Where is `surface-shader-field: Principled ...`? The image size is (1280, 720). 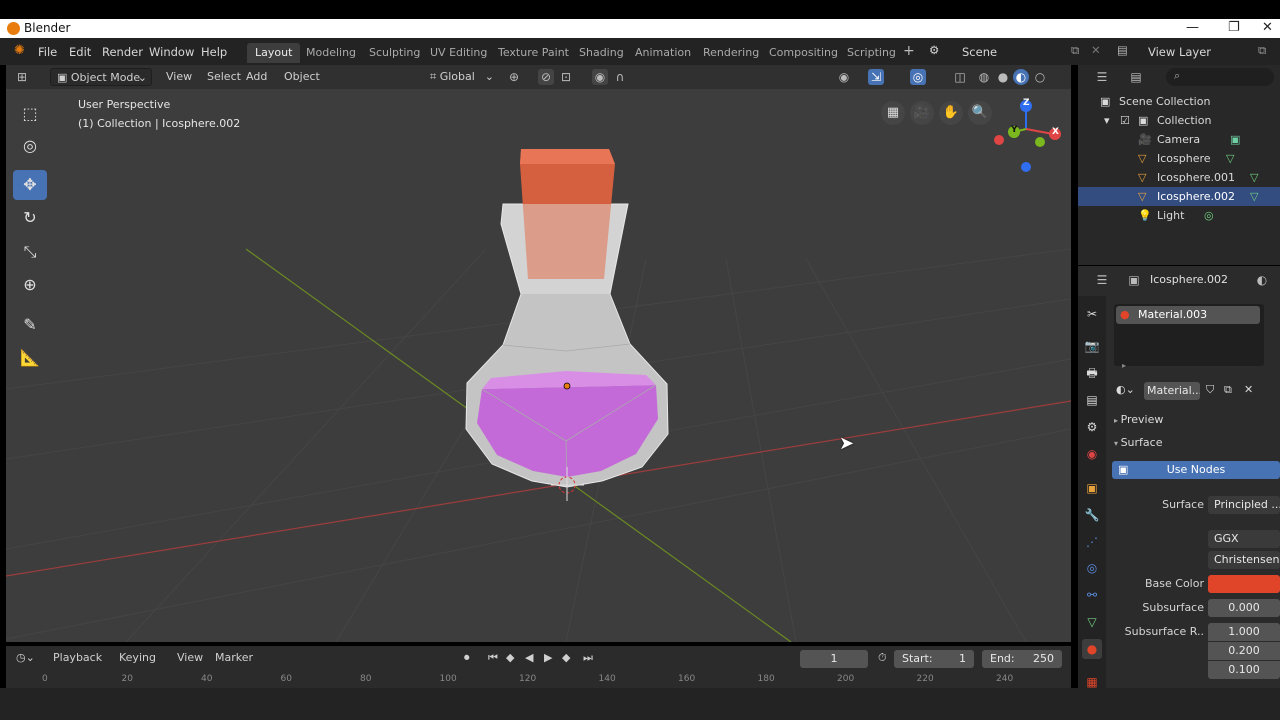
surface-shader-field: Principled ... is located at coordinates (1244, 505).